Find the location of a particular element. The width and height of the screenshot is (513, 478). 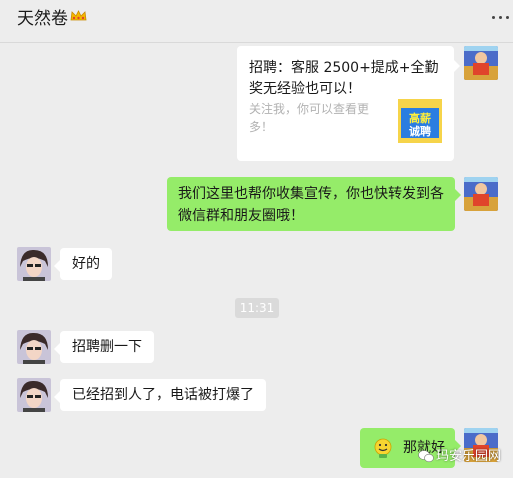

contact-message-bubble: 招聘删一下 is located at coordinates (104, 347).